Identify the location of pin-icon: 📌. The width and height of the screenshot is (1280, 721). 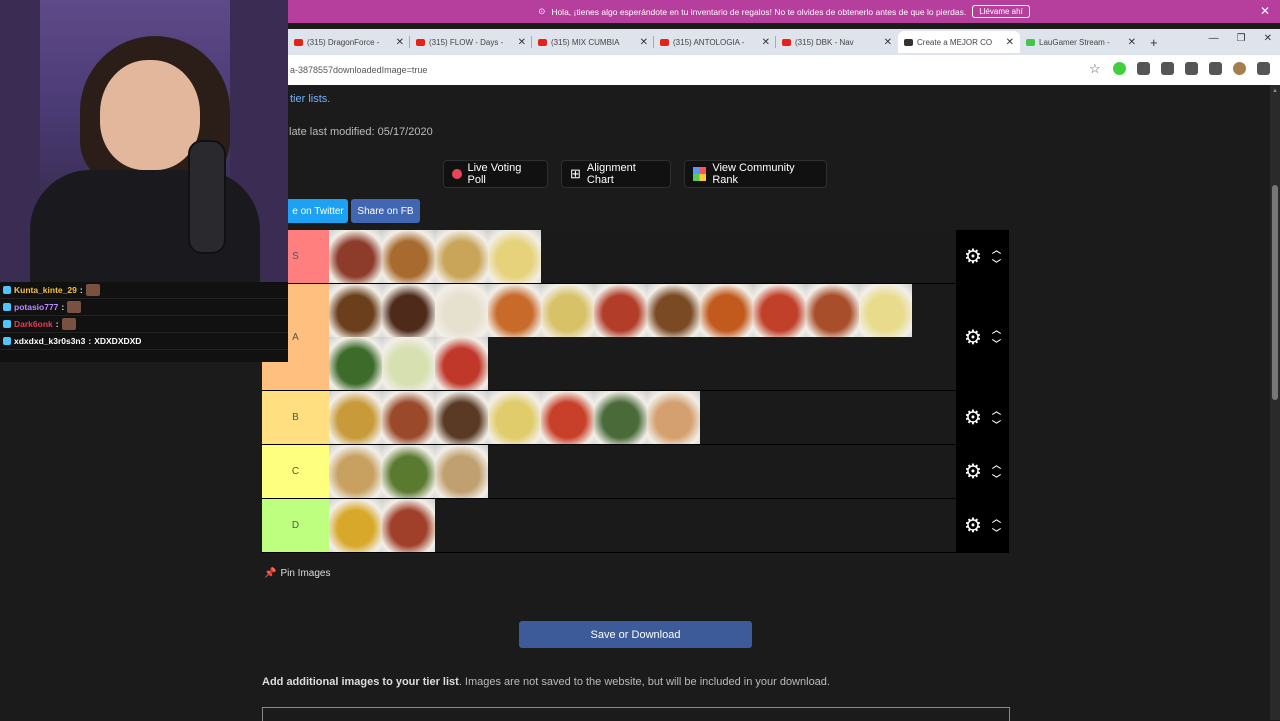
(270, 573).